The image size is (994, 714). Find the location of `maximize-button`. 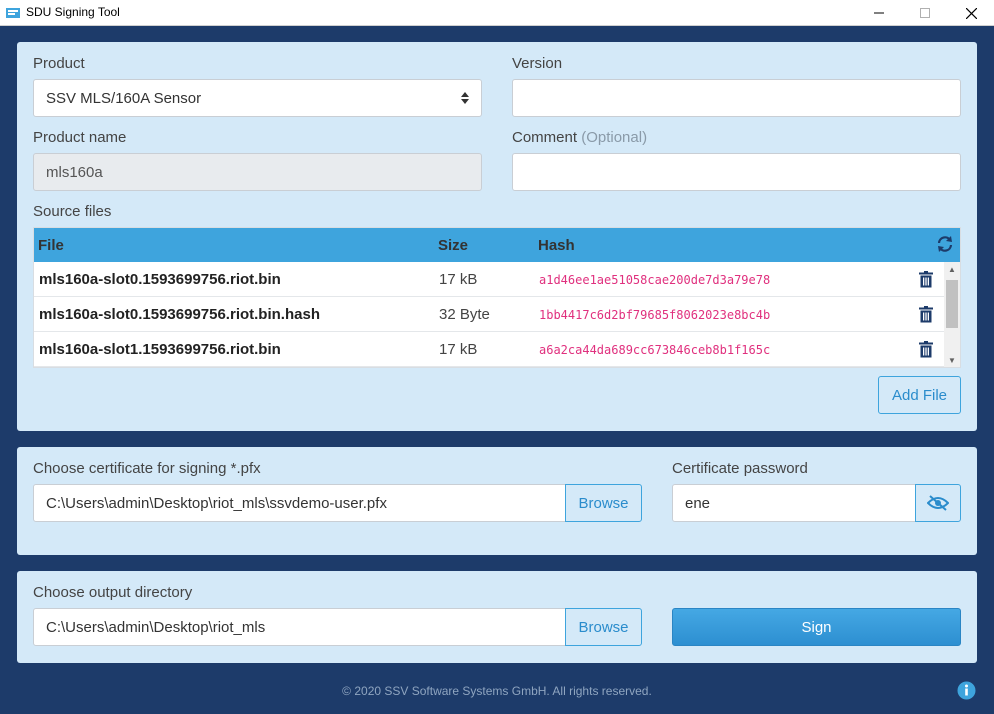

maximize-button is located at coordinates (925, 13).